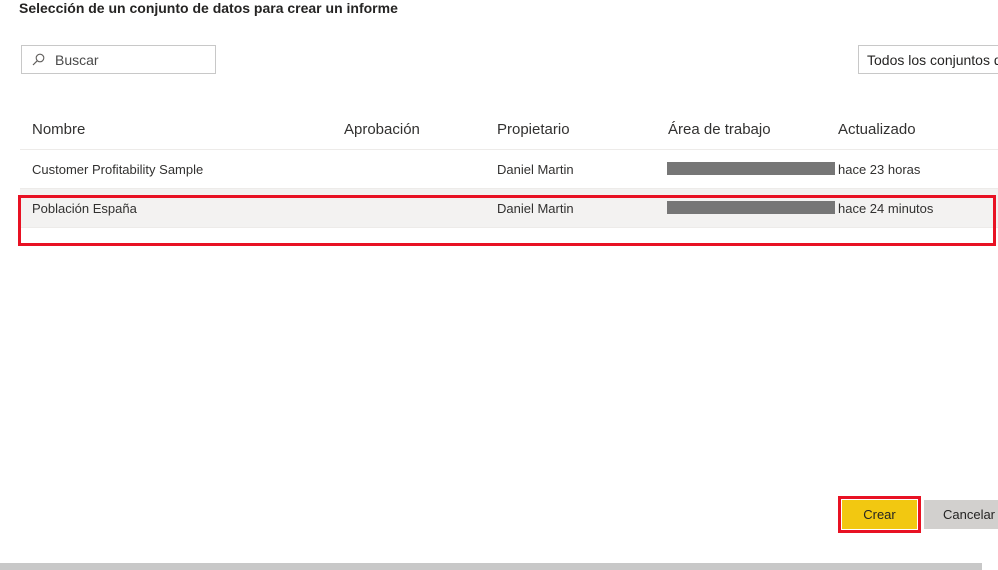 Image resolution: width=998 pixels, height=570 pixels. I want to click on column-header-name: Nombre, so click(58, 129).